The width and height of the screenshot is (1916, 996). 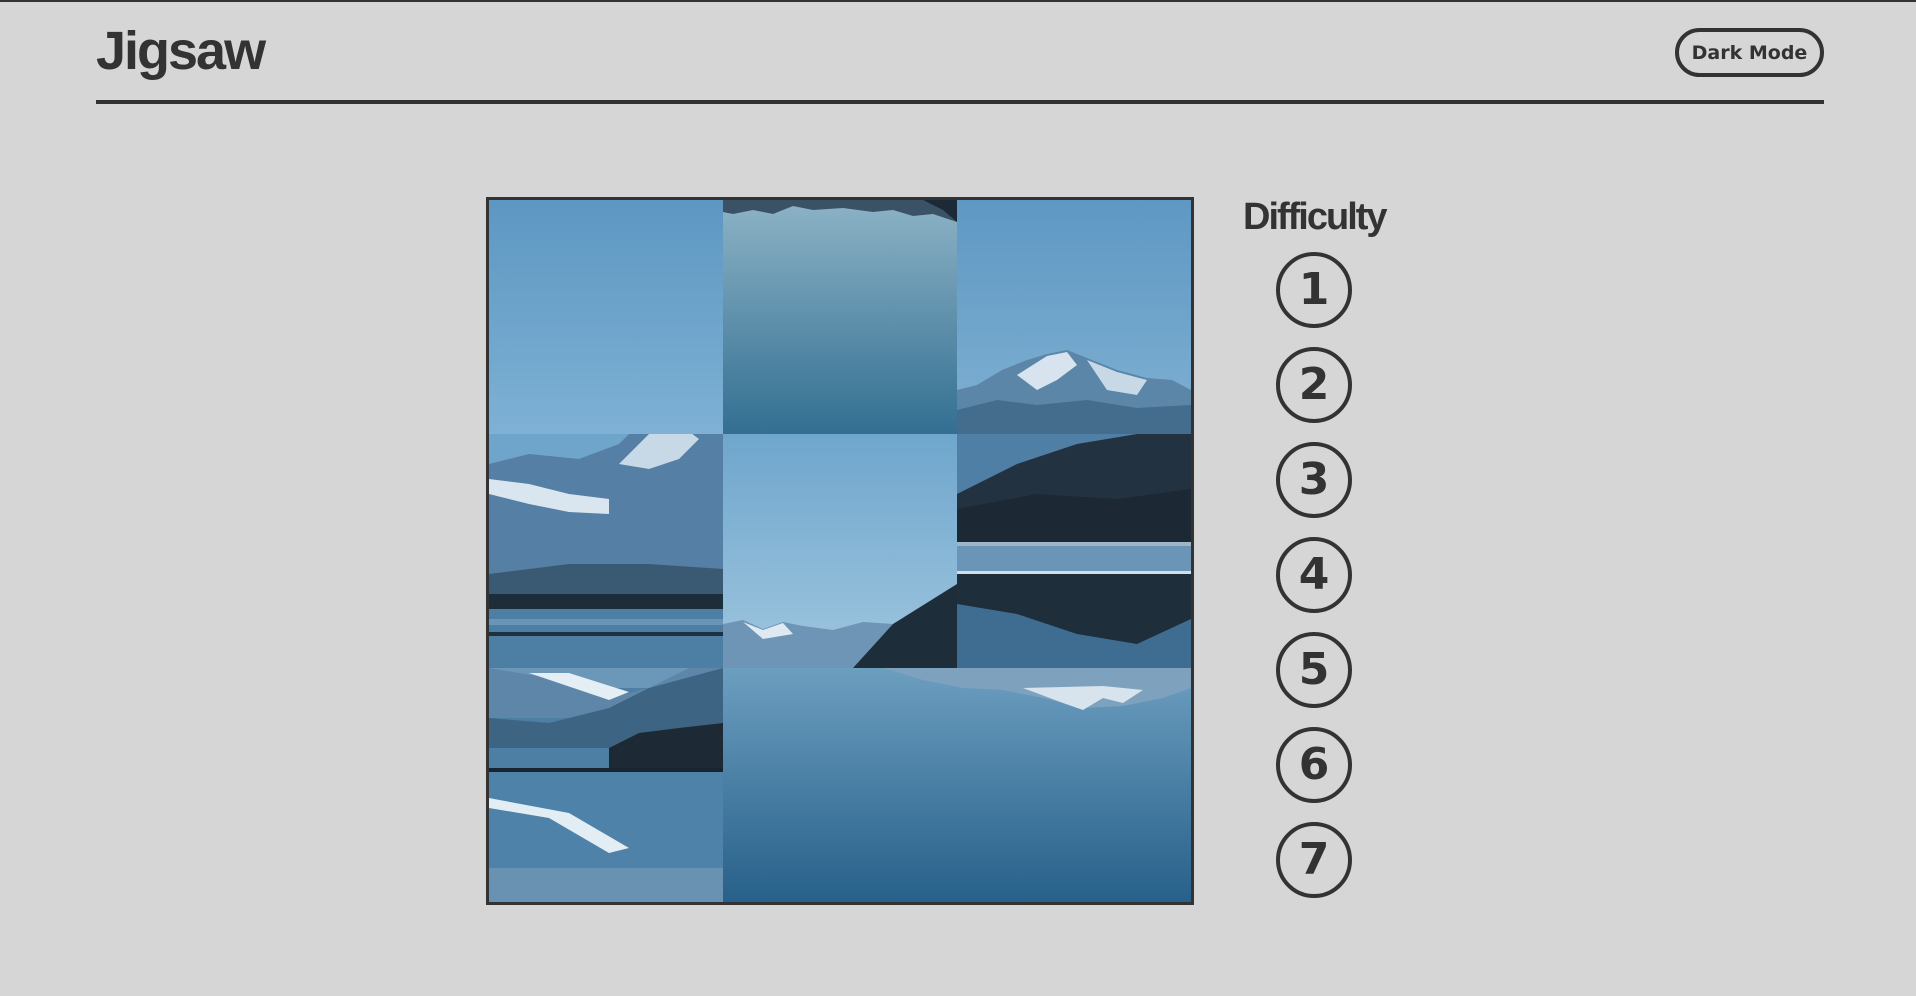 I want to click on header: Jigsaw Dark Mode, so click(x=960, y=52).